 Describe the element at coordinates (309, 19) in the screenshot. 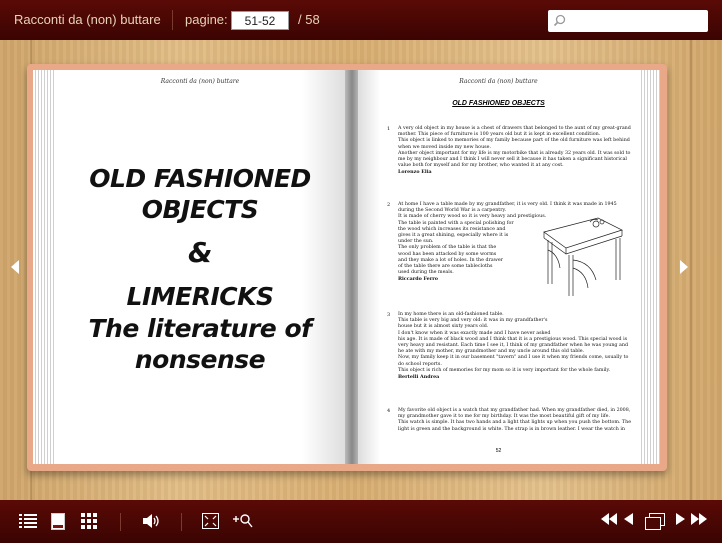

I see `total-pages: / 58` at that location.